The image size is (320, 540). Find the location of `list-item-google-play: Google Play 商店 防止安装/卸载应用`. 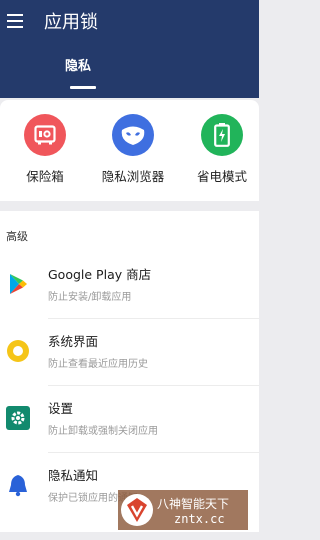

list-item-google-play: Google Play 商店 防止安装/卸载应用 is located at coordinates (129, 285).